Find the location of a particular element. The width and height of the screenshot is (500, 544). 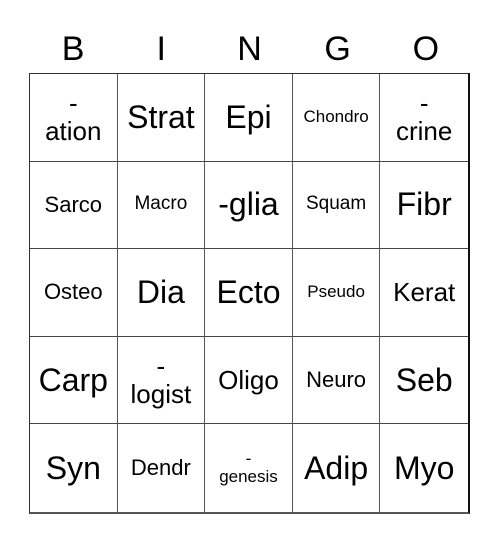

bingo-cell: - logist is located at coordinates (161, 380).